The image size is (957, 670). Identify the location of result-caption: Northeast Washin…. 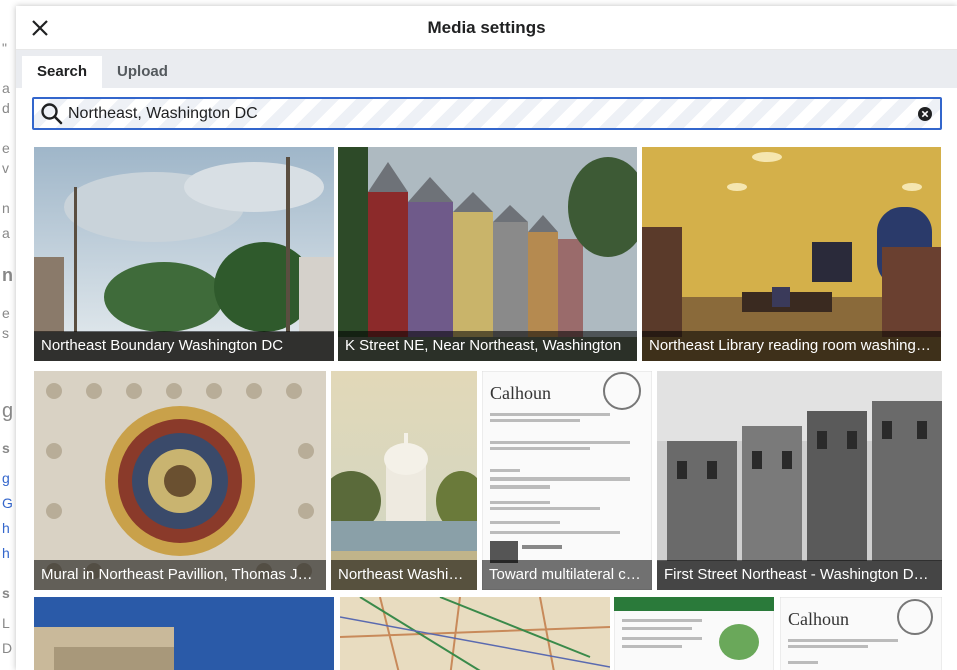
(404, 575).